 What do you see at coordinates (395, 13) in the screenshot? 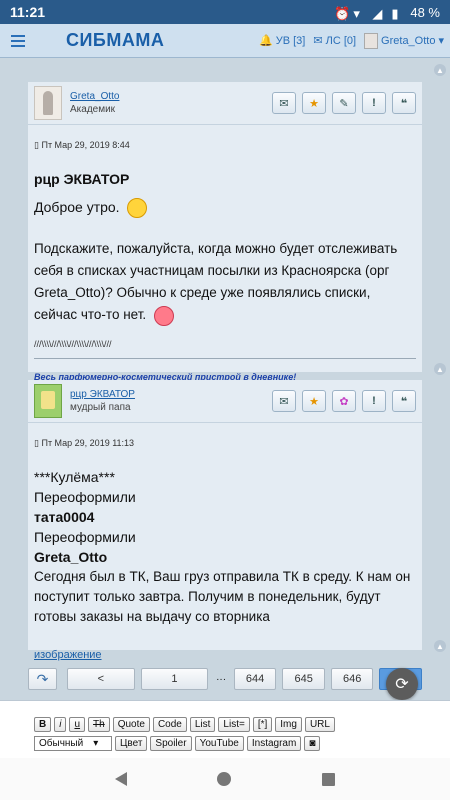
I see `battery-icon: ▮` at bounding box center [395, 13].